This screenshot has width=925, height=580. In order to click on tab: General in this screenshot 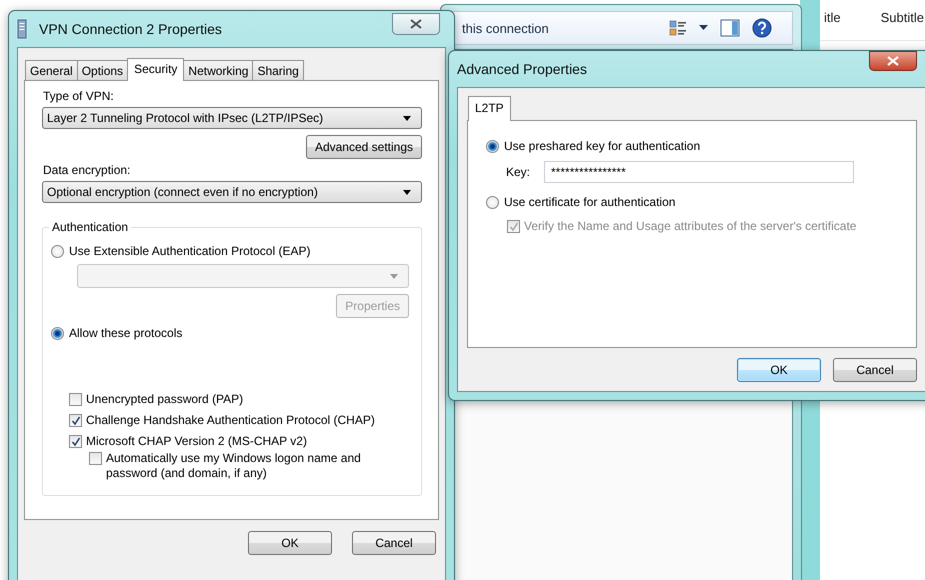, I will do `click(51, 70)`.